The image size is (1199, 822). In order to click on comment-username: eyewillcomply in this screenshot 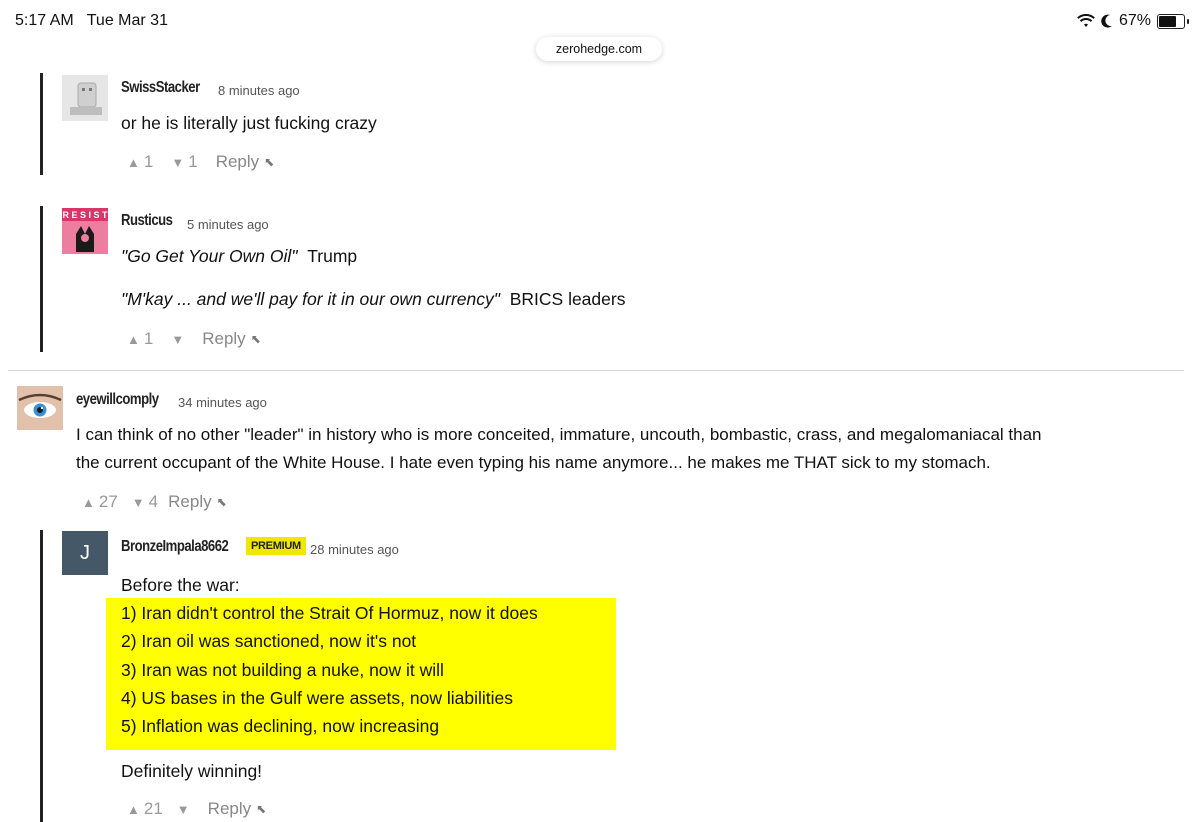, I will do `click(117, 400)`.